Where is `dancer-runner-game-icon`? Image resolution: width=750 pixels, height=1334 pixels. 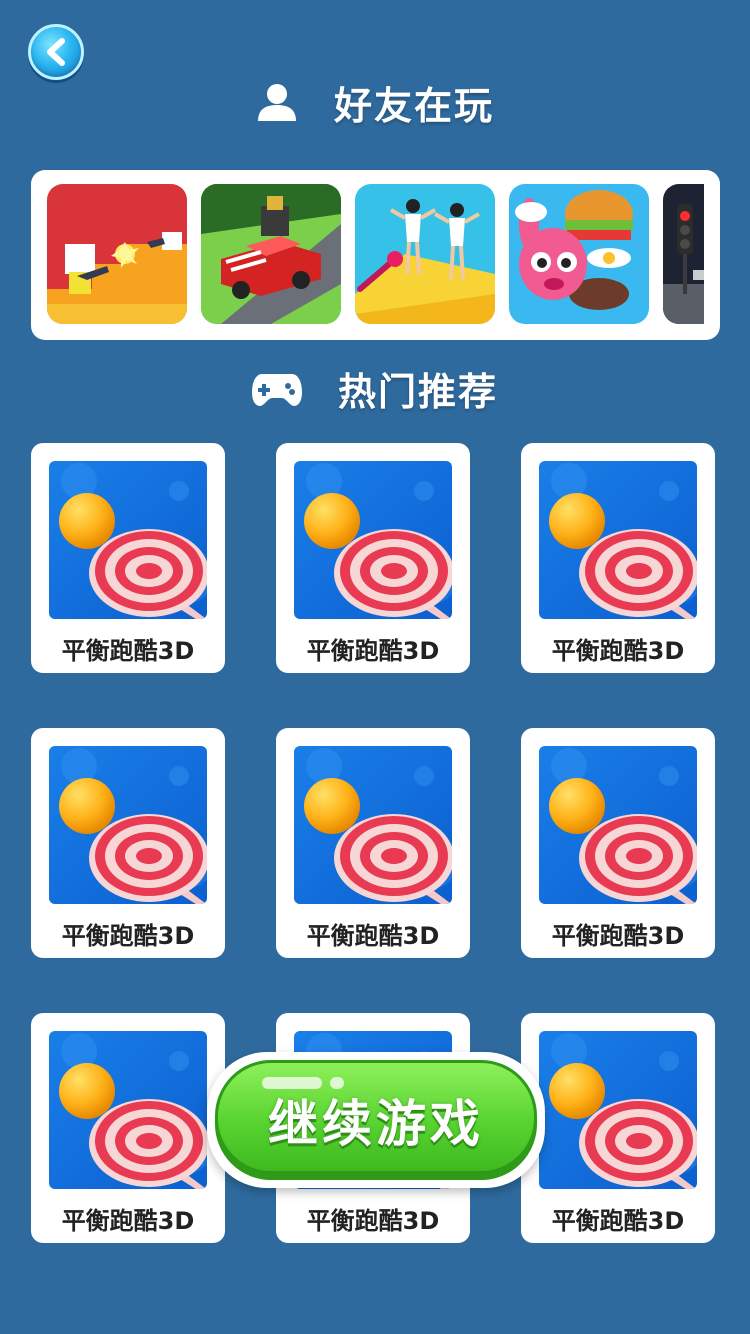
dancer-runner-game-icon is located at coordinates (425, 254).